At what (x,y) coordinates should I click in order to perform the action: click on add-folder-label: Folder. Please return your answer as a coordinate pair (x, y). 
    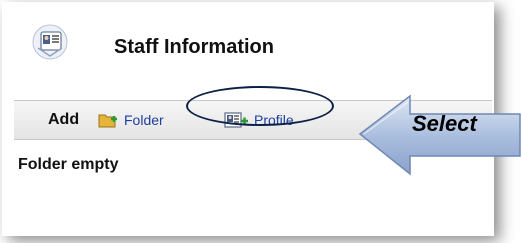
    Looking at the image, I should click on (144, 120).